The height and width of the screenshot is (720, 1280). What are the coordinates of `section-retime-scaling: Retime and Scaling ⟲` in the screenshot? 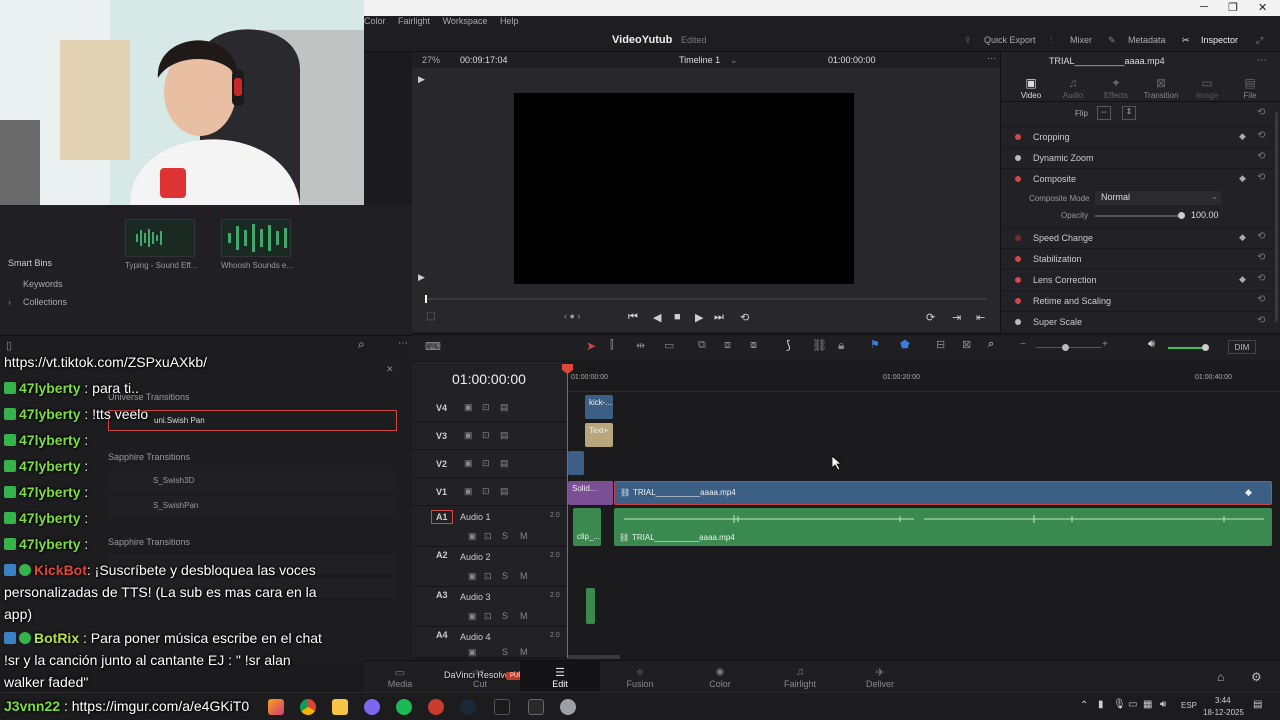 It's located at (1137, 300).